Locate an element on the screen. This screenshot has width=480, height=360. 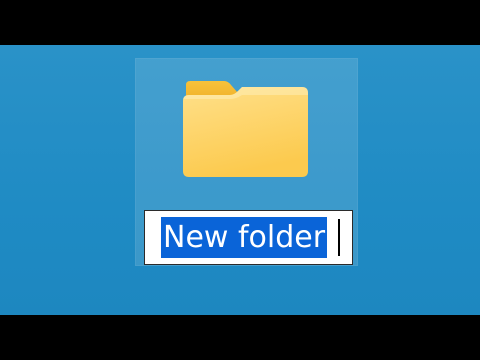
folder-name-text: New folder is located at coordinates (244, 237).